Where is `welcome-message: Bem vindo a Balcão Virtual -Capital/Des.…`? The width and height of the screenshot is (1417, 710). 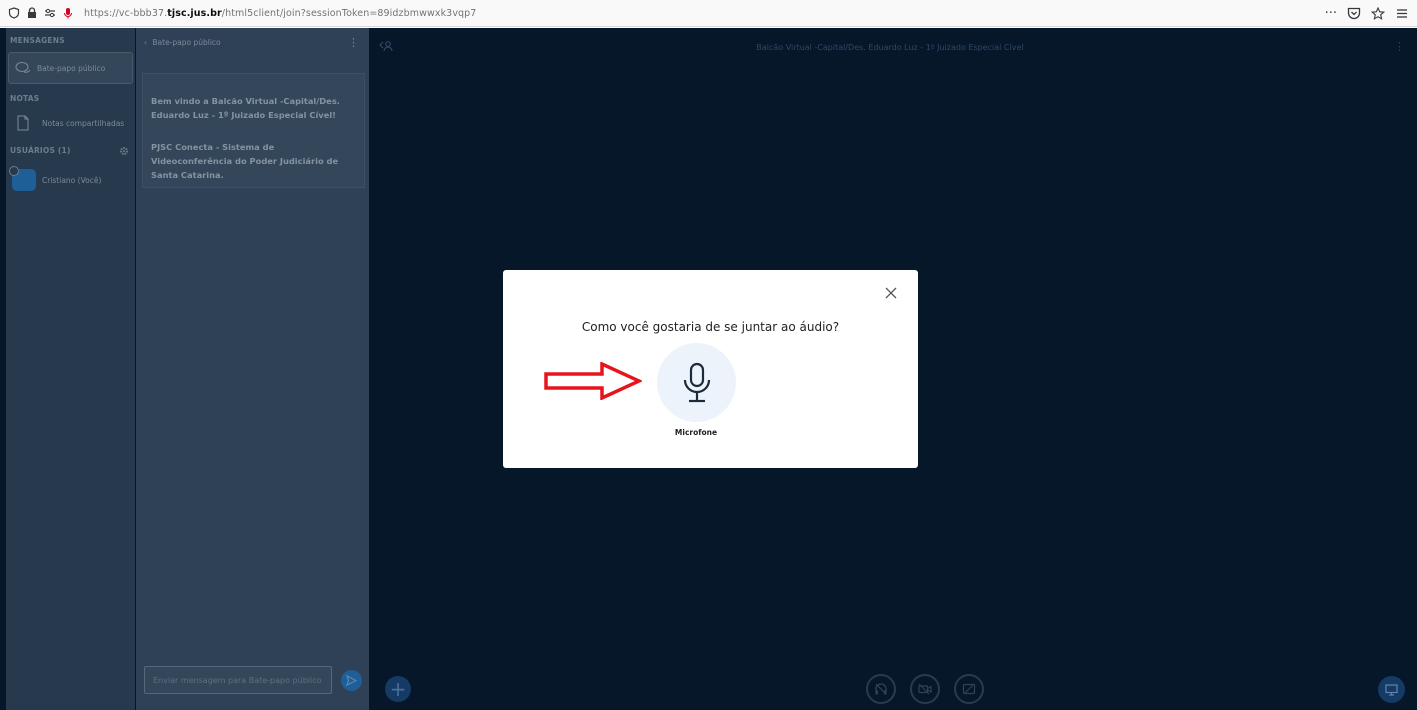 welcome-message: Bem vindo a Balcão Virtual -Capital/Des.… is located at coordinates (253, 130).